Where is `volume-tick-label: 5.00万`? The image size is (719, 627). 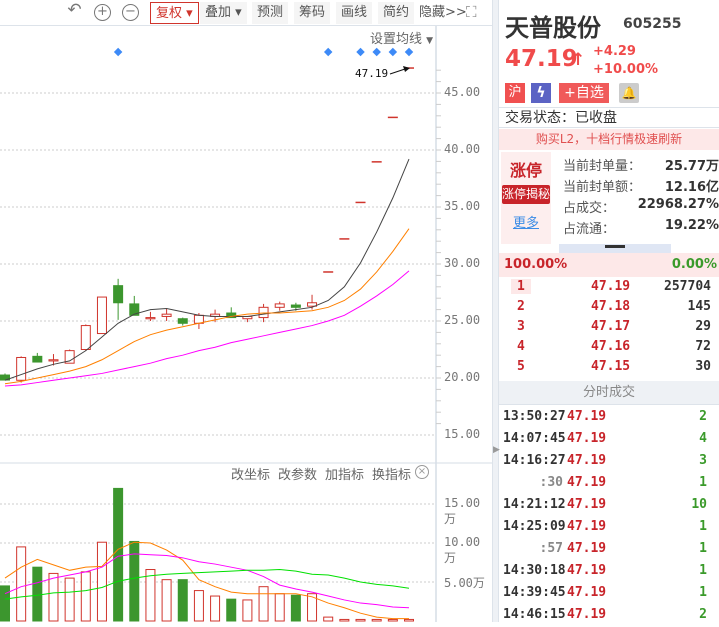
volume-tick-label: 5.00万 is located at coordinates (464, 583).